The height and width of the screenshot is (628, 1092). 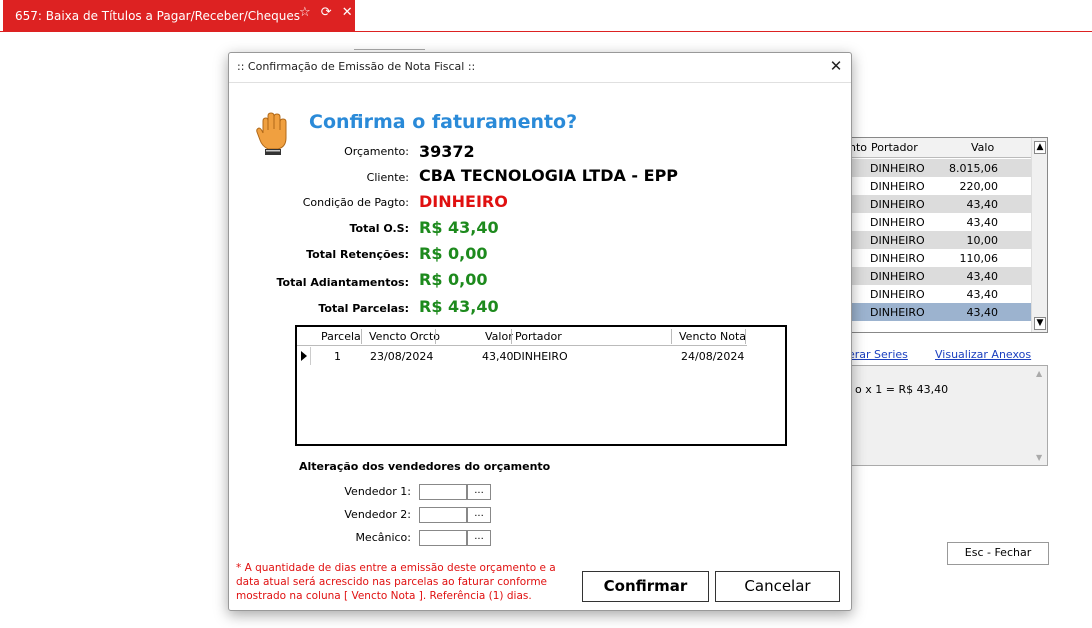 What do you see at coordinates (341, 336) in the screenshot?
I see `col-parcela: Parcela` at bounding box center [341, 336].